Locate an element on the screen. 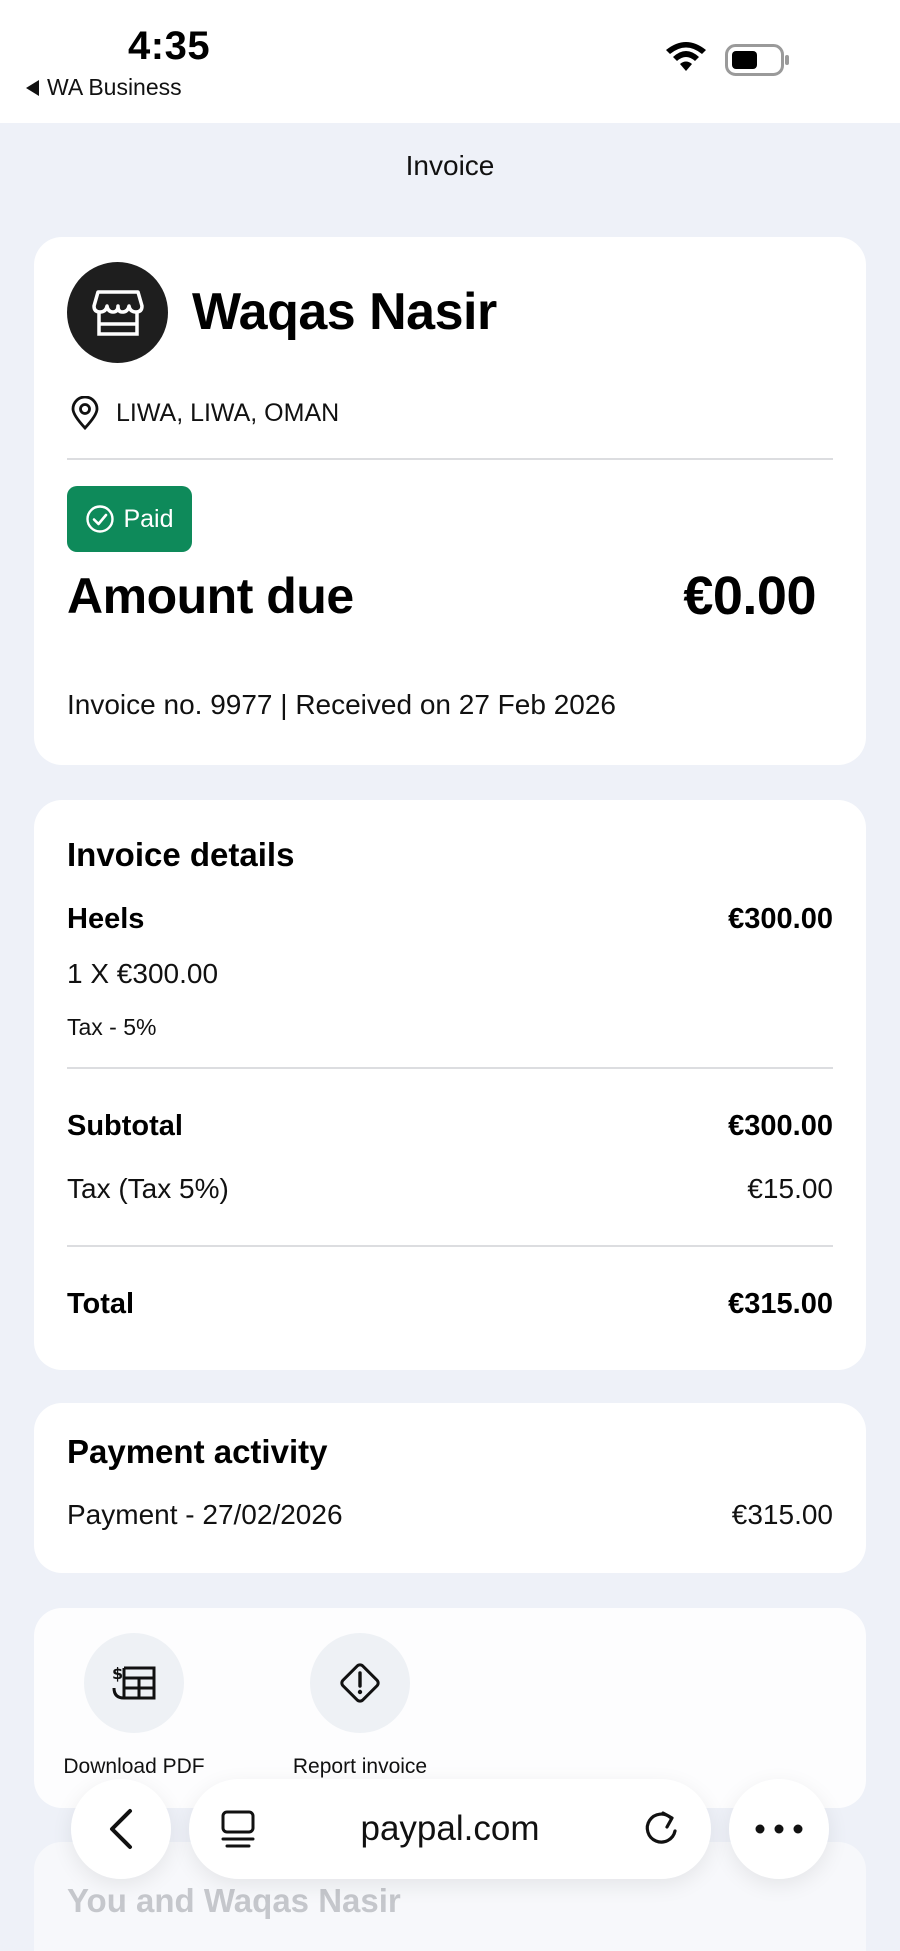  merchant-location: LIWA, LIWA, OMAN is located at coordinates (204, 413).